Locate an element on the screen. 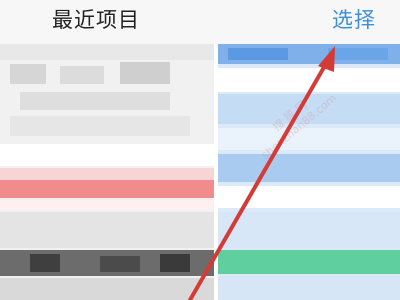 This screenshot has width=400, height=300. page-title: 最近项目 is located at coordinates (96, 20).